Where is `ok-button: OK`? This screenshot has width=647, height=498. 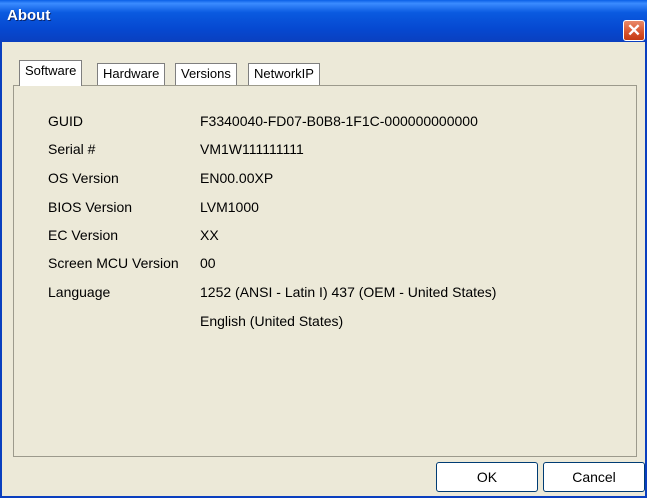
ok-button: OK is located at coordinates (487, 477).